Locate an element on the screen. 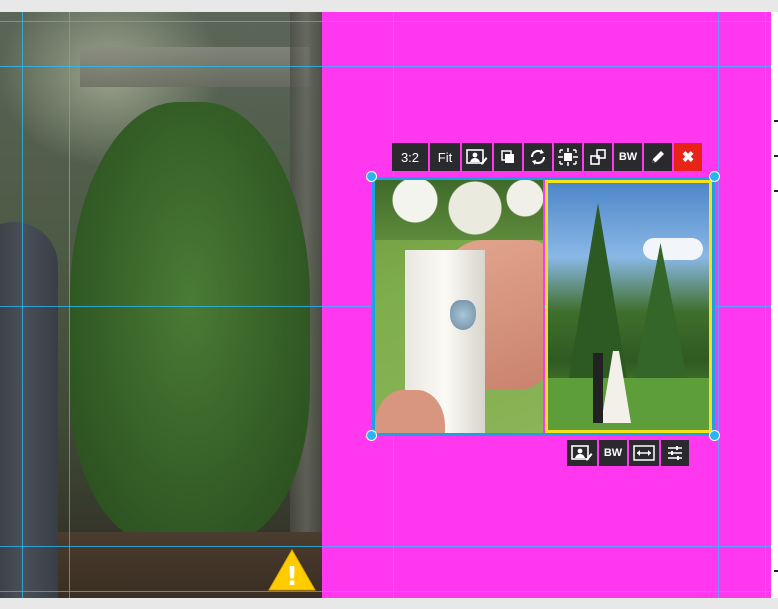 This screenshot has height=609, width=778. groom is located at coordinates (598, 388).